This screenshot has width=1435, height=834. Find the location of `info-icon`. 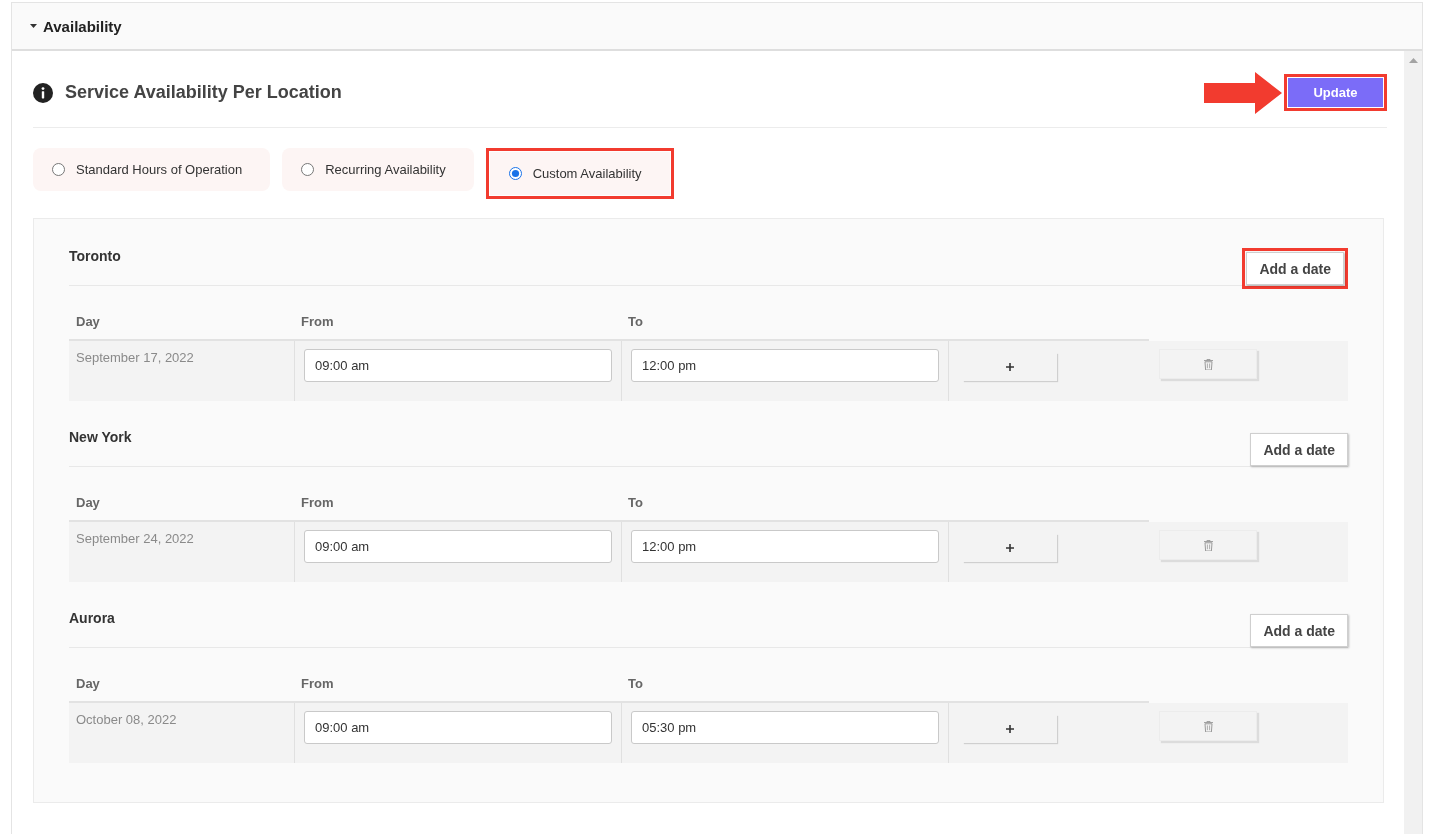

info-icon is located at coordinates (43, 92).